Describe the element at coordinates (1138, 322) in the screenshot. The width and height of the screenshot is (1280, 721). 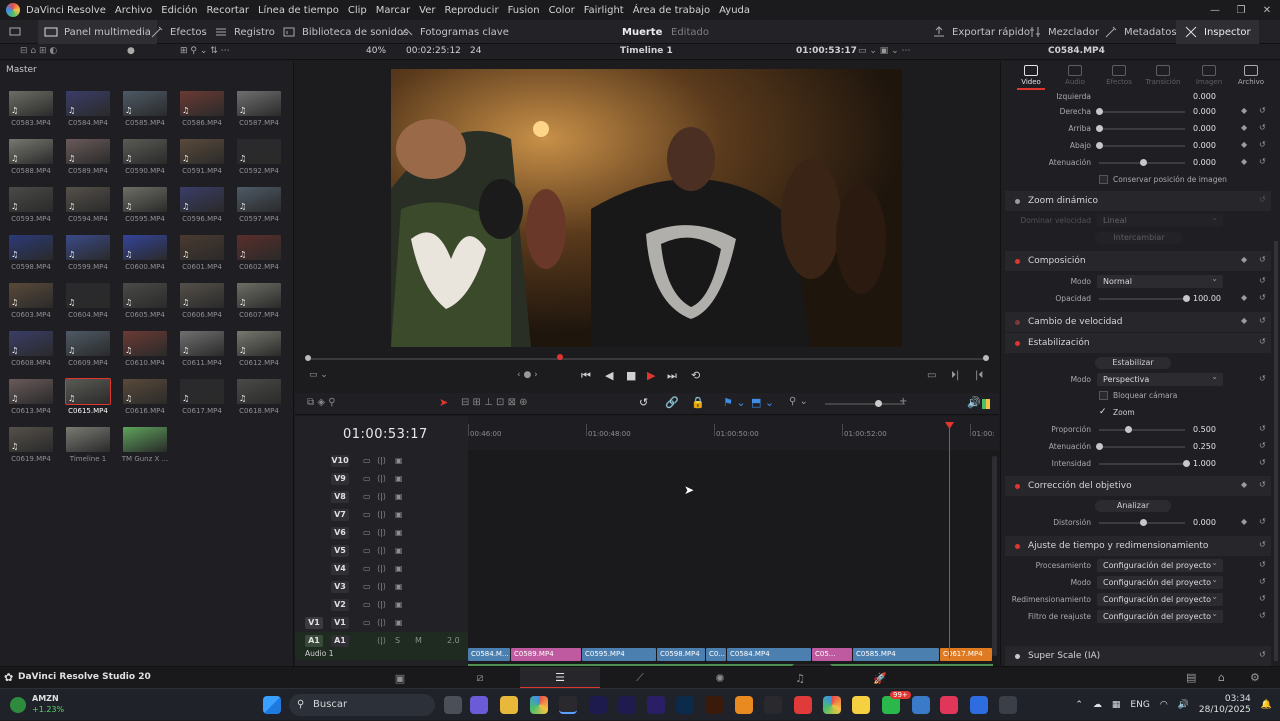
I see `section-cambio-velocidad: Cambio de velocidad ◆ ↺` at that location.